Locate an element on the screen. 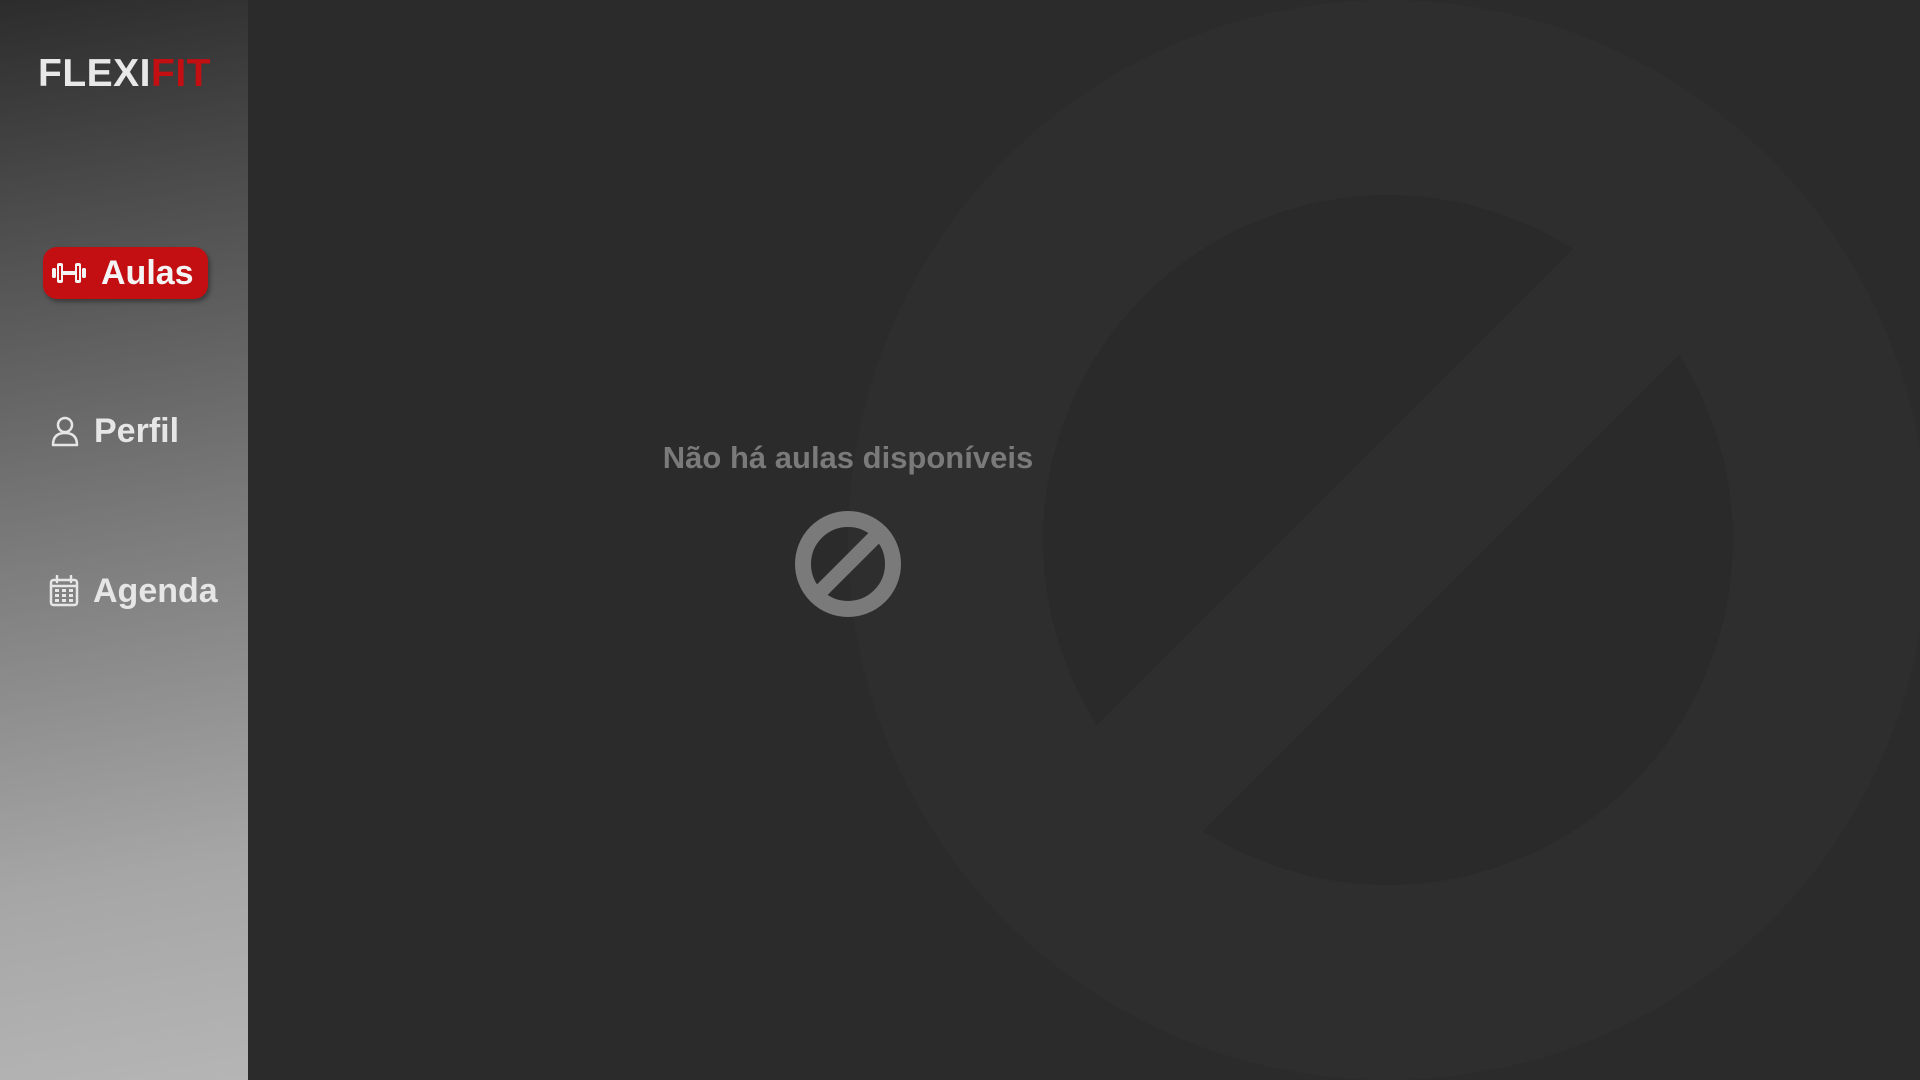 Image resolution: width=1920 pixels, height=1080 pixels. logo-text-accent: FIT is located at coordinates (181, 73).